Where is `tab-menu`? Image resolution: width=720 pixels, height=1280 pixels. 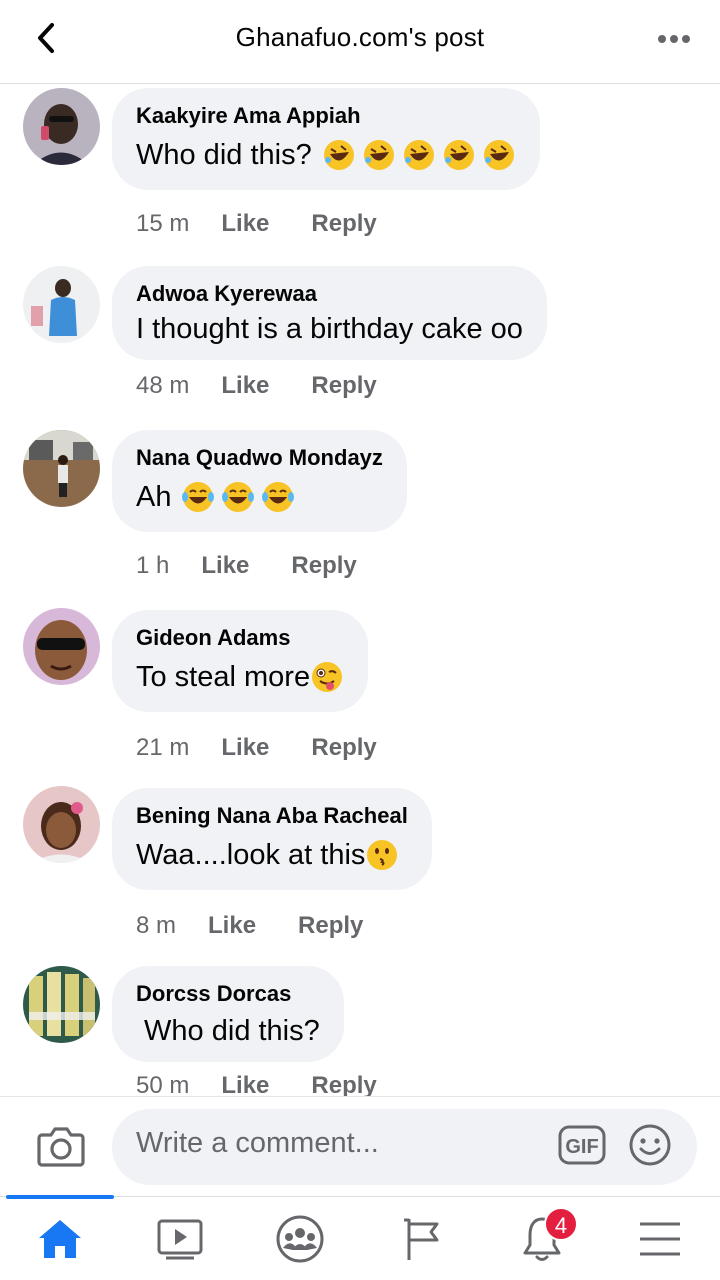 tab-menu is located at coordinates (660, 1239).